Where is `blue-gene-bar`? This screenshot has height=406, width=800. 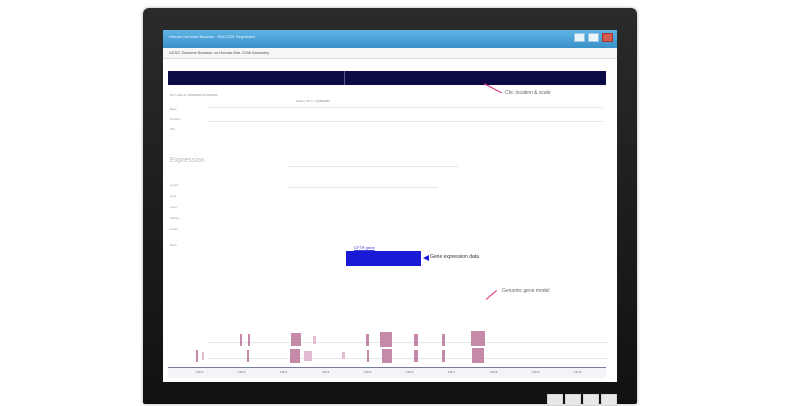 blue-gene-bar is located at coordinates (383, 258).